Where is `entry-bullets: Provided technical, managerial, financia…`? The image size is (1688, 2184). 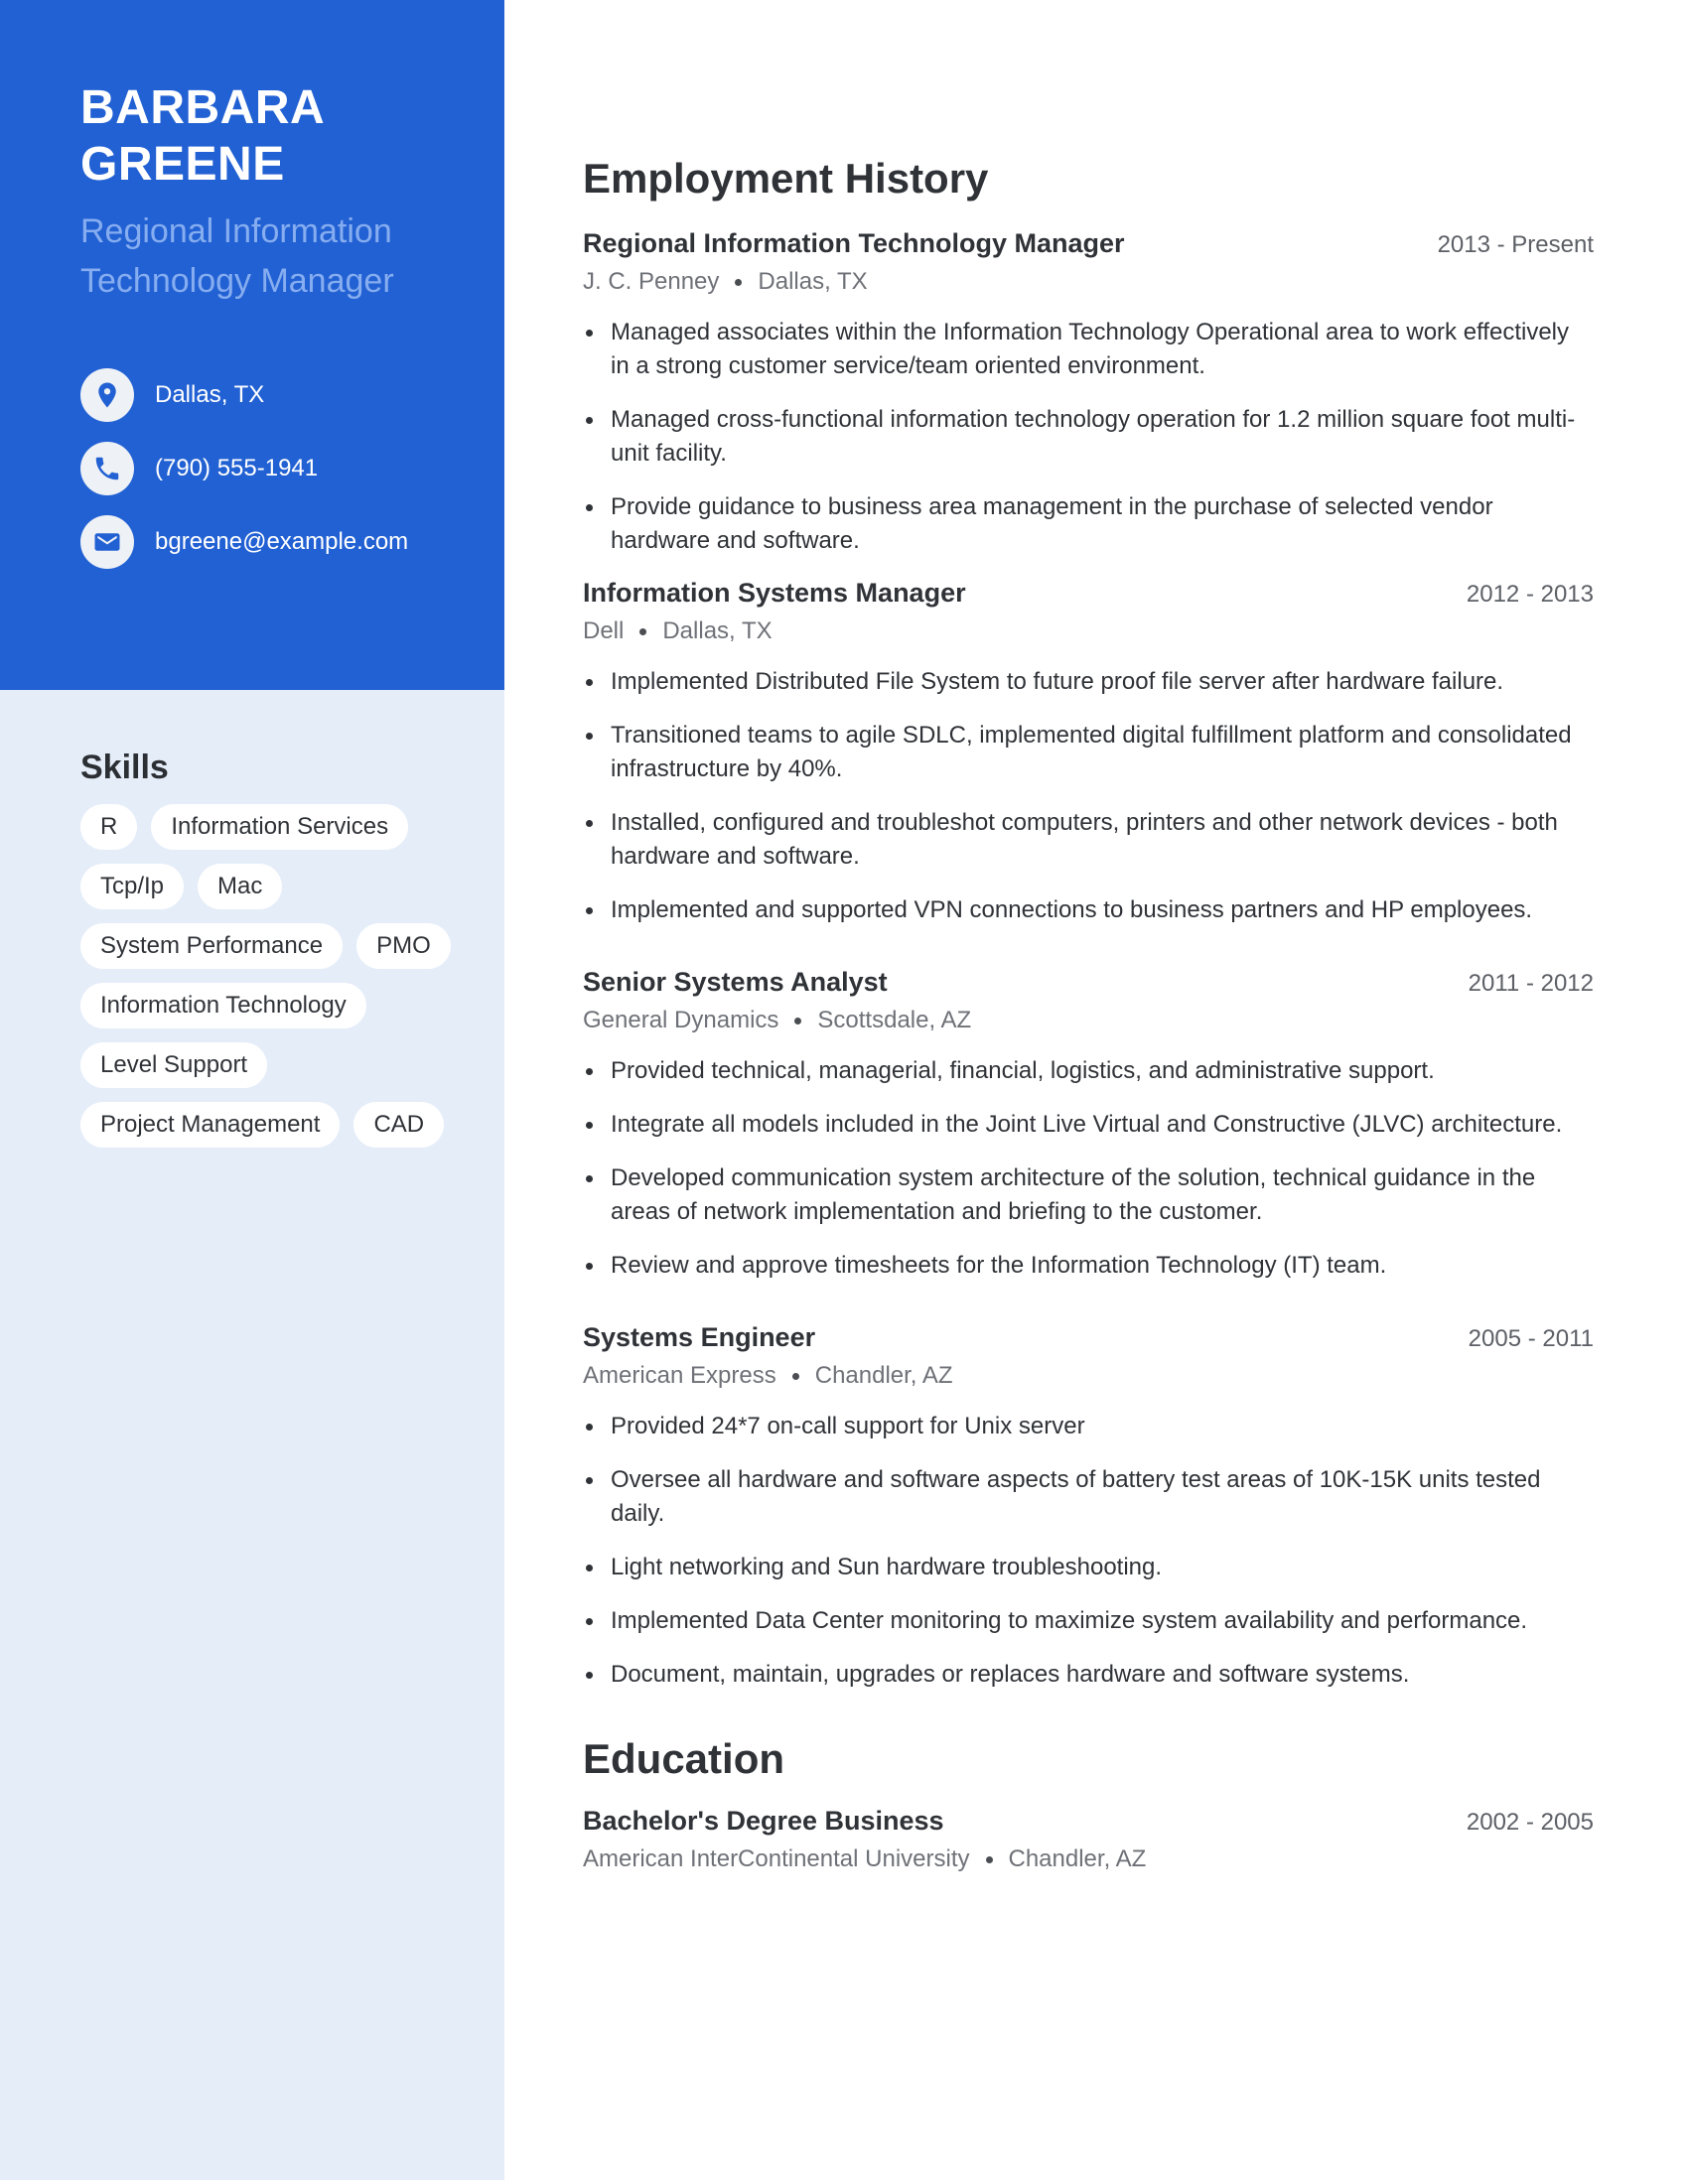
entry-bullets: Provided technical, managerial, financia… is located at coordinates (1088, 1168).